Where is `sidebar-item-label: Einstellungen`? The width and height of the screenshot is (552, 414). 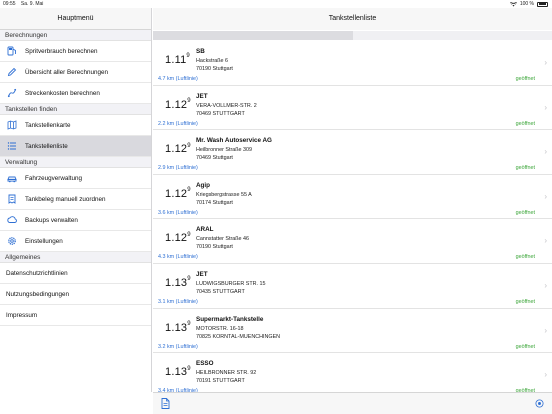 sidebar-item-label: Einstellungen is located at coordinates (44, 241).